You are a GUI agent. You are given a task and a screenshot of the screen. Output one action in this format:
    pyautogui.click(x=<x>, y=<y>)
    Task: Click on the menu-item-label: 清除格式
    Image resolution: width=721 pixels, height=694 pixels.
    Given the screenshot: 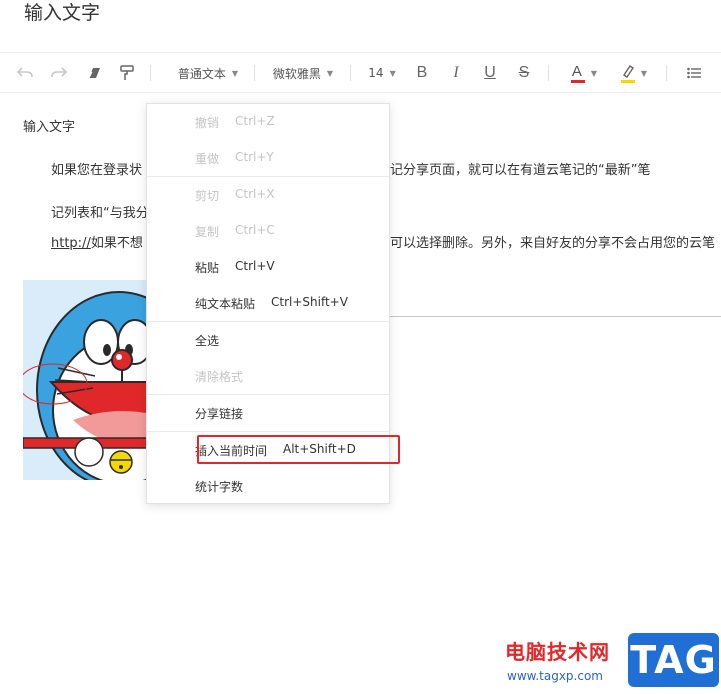 What is the action you would take?
    pyautogui.click(x=219, y=377)
    